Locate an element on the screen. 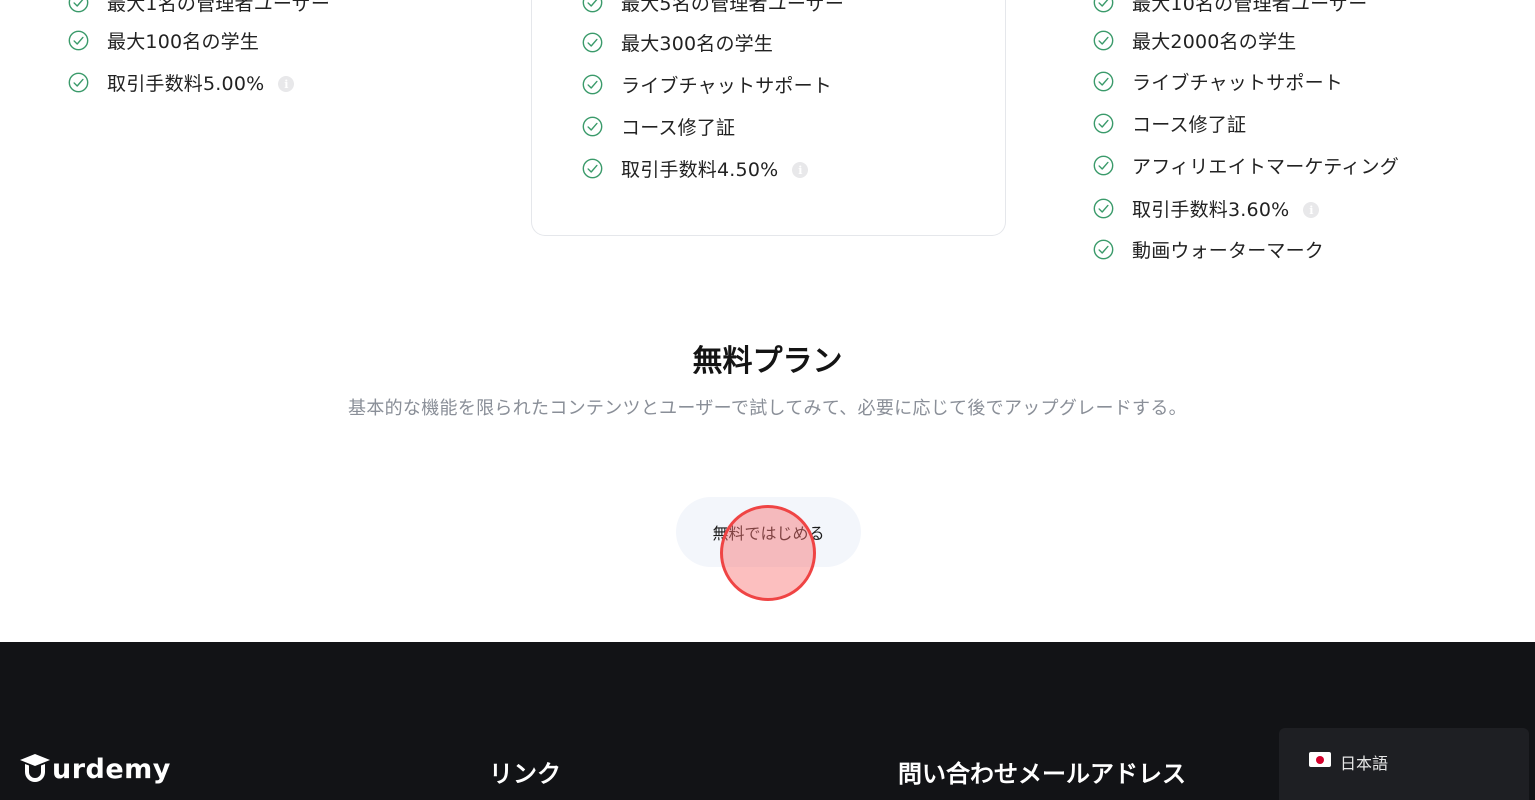  feature-text: 最大100名の学生 is located at coordinates (183, 41).